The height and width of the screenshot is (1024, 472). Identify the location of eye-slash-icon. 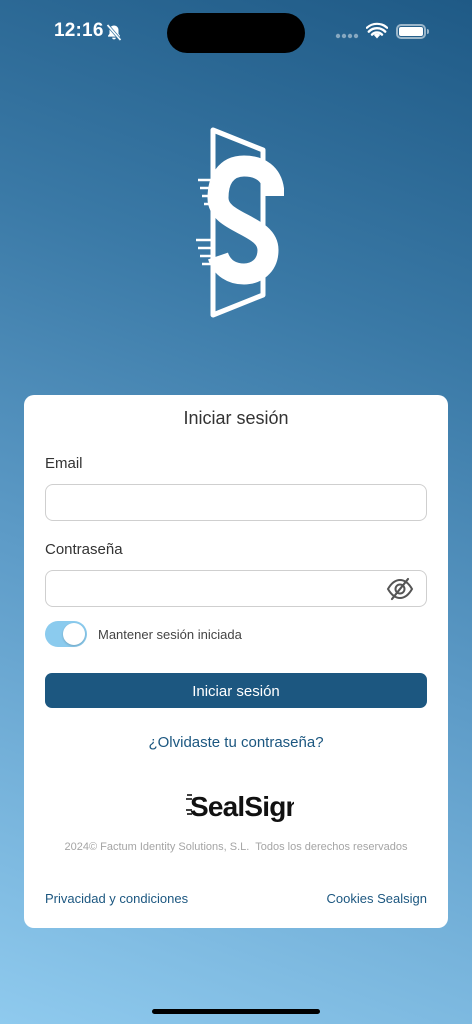
(400, 589).